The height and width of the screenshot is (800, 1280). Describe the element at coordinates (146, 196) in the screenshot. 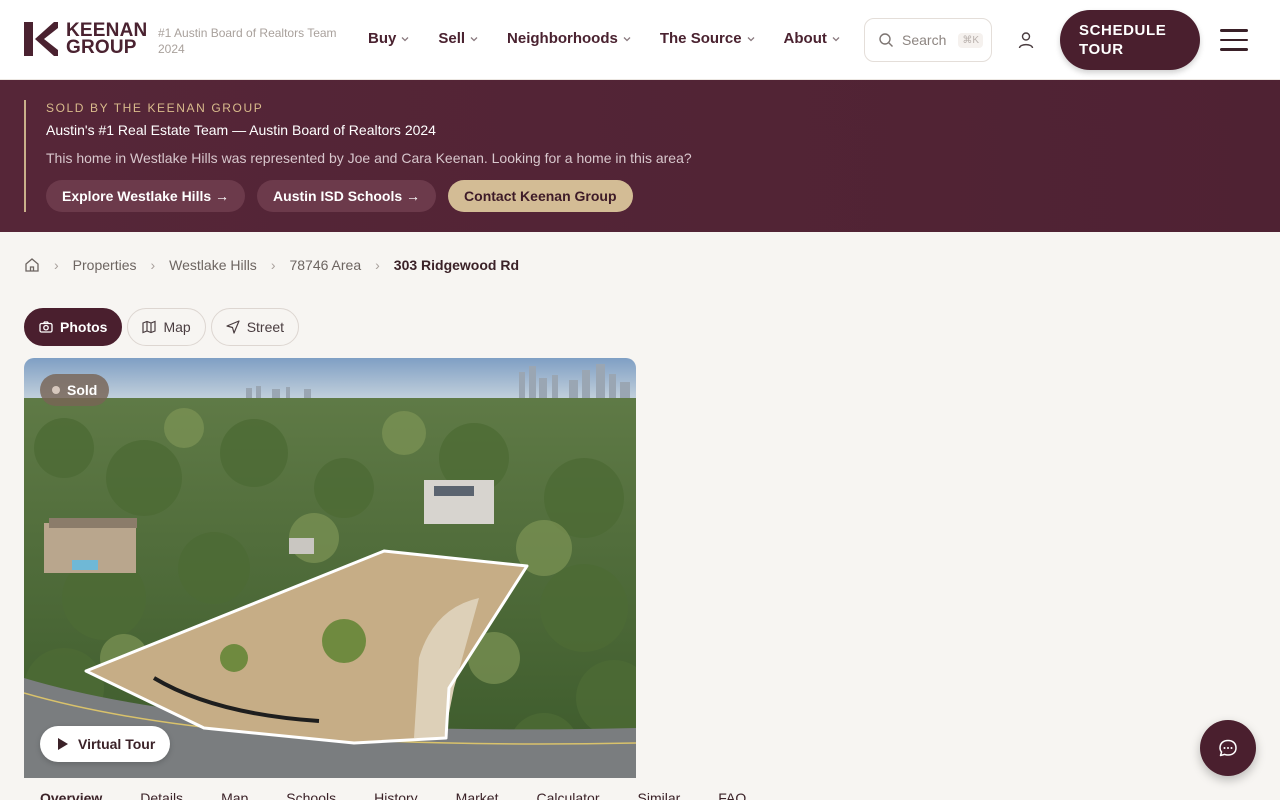

I see `explore-westlake-hills-button: Explore Westlake Hills →` at that location.